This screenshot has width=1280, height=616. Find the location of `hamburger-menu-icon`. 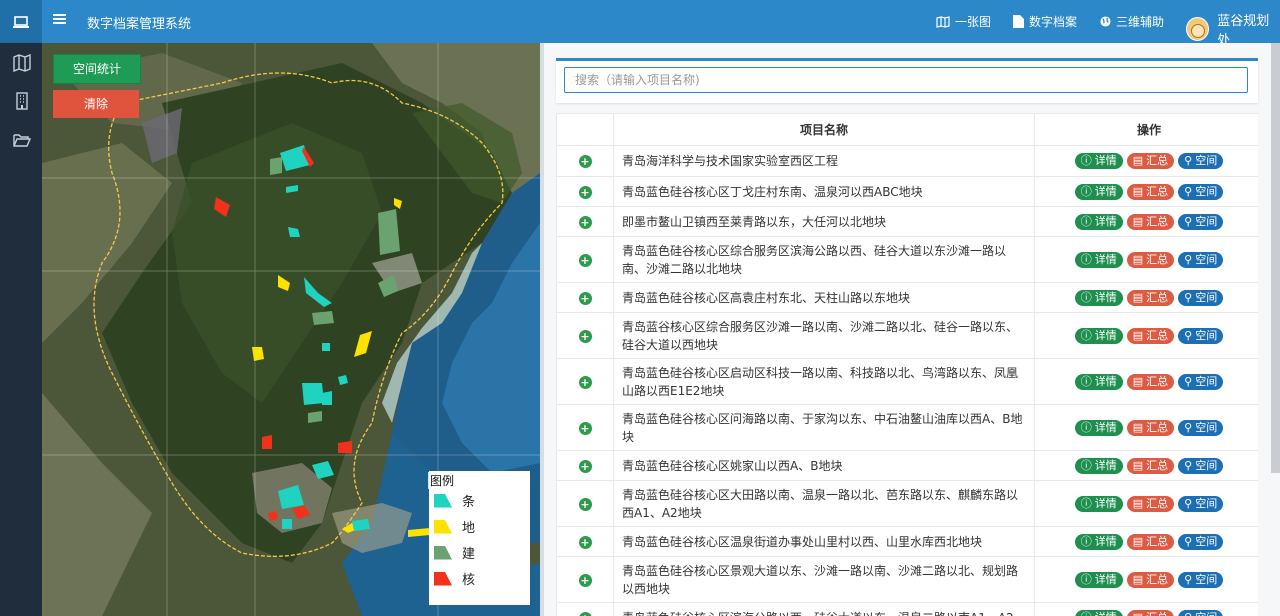

hamburger-menu-icon is located at coordinates (59, 20).